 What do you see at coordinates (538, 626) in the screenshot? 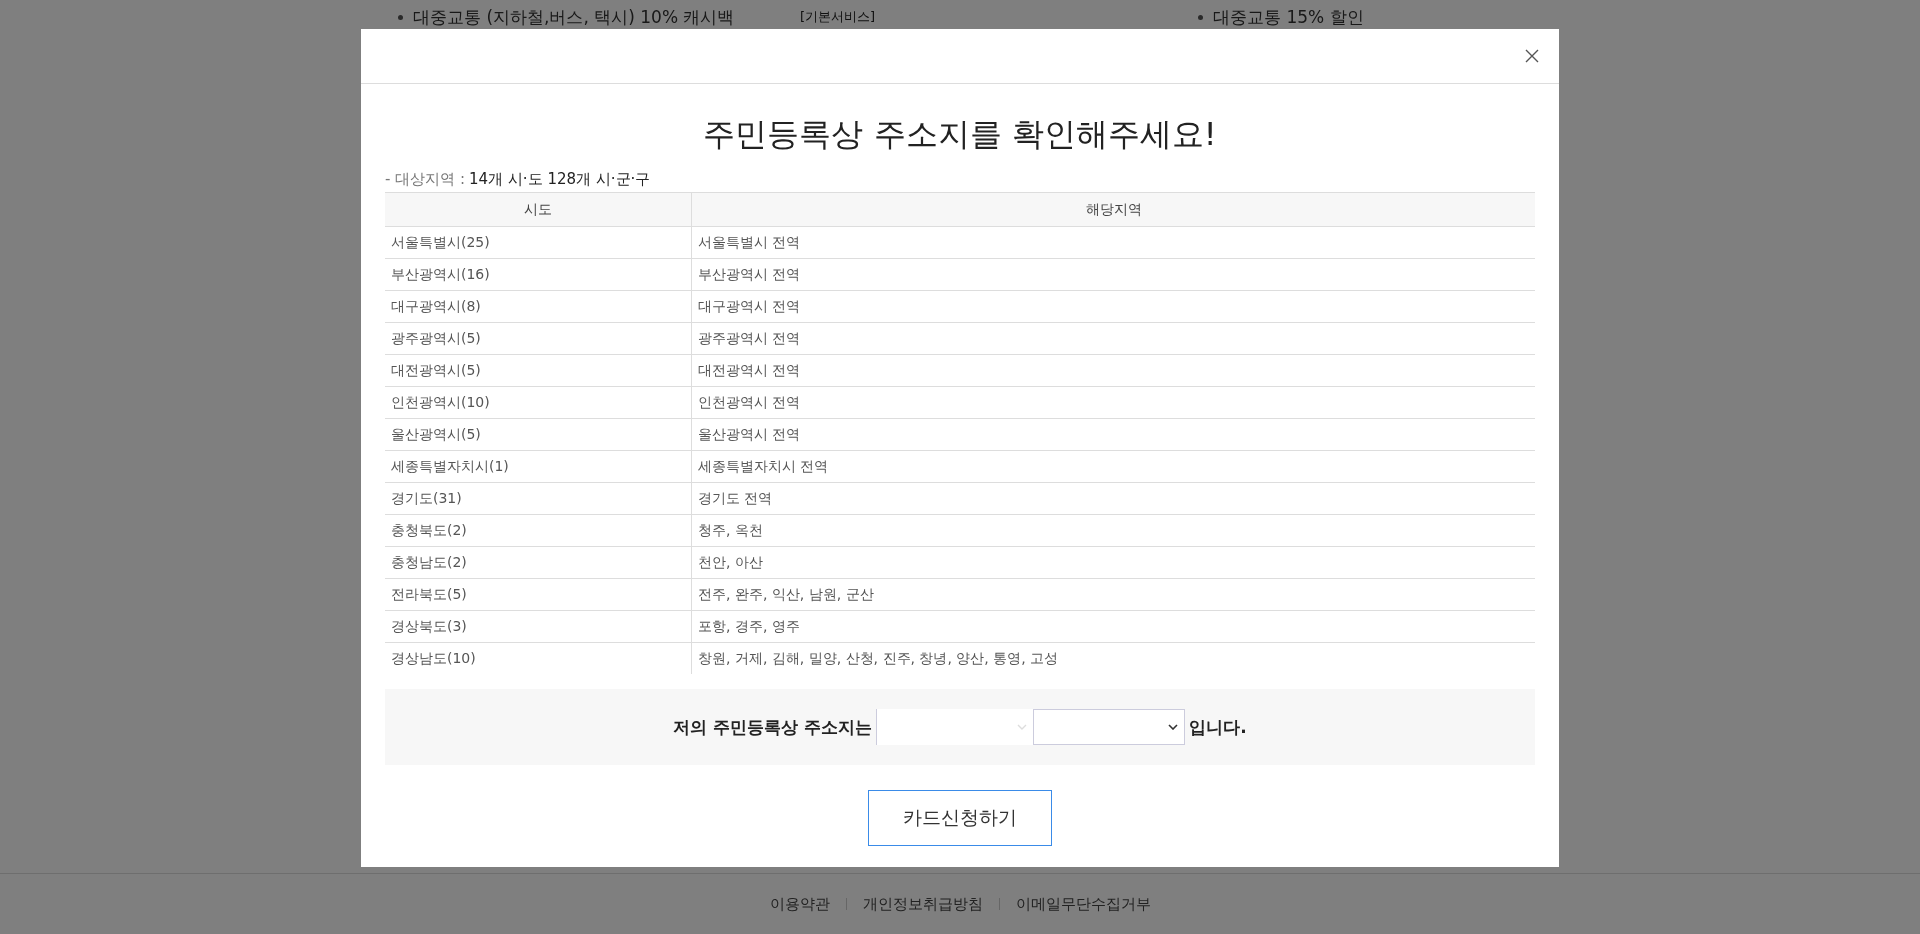
I see `table-cell: 경상북도(3)` at bounding box center [538, 626].